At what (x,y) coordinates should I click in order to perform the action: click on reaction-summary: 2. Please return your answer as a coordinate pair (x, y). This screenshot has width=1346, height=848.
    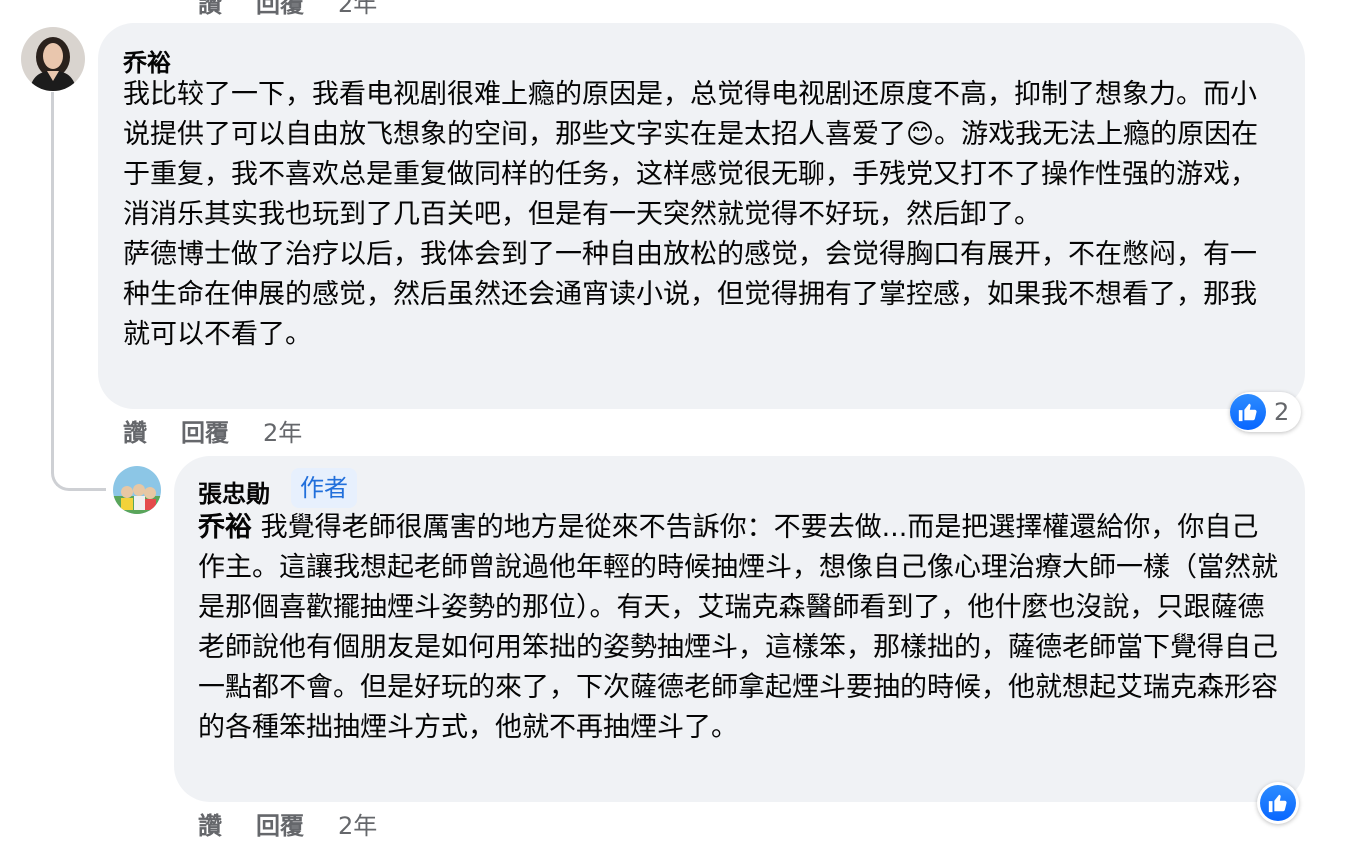
    Looking at the image, I should click on (1266, 412).